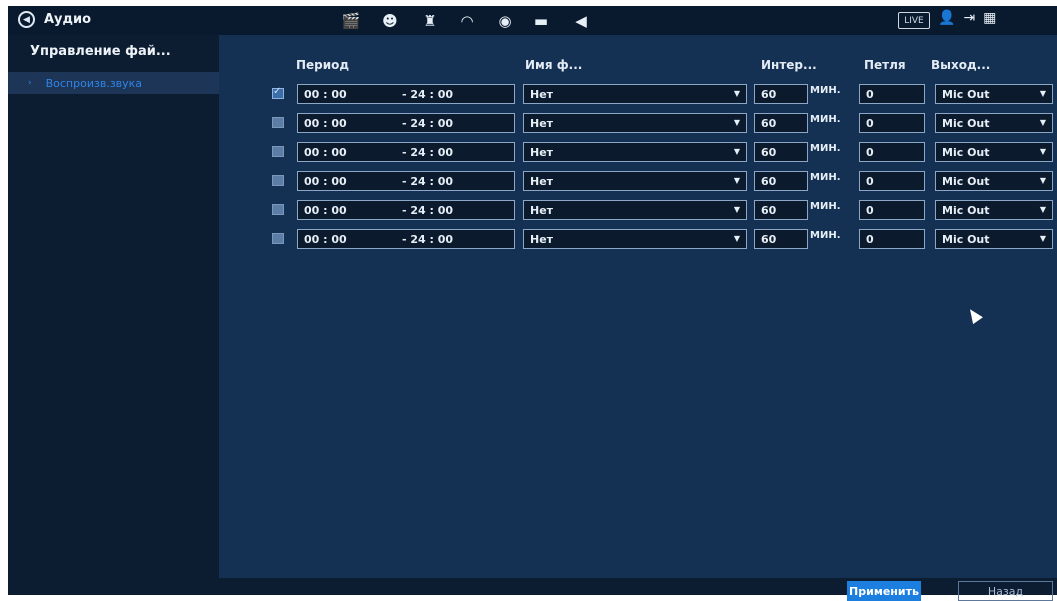 This screenshot has height=601, width=1057. What do you see at coordinates (390, 21) in the screenshot?
I see `brain-icon: ☻` at bounding box center [390, 21].